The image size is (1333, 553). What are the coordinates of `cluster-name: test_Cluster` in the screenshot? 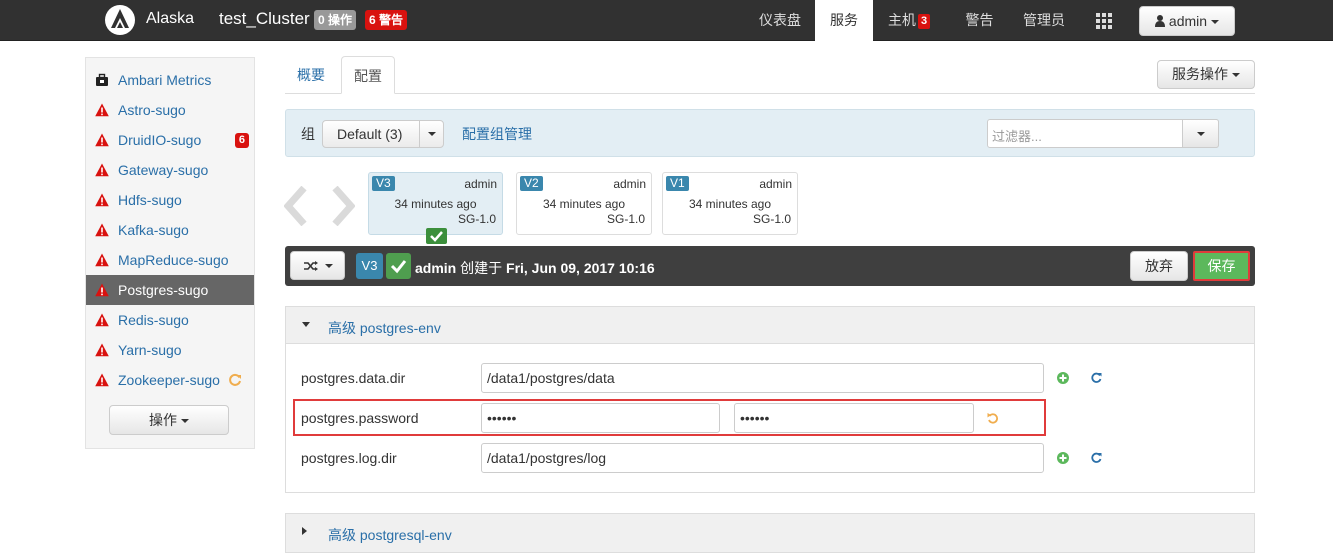 It's located at (264, 19).